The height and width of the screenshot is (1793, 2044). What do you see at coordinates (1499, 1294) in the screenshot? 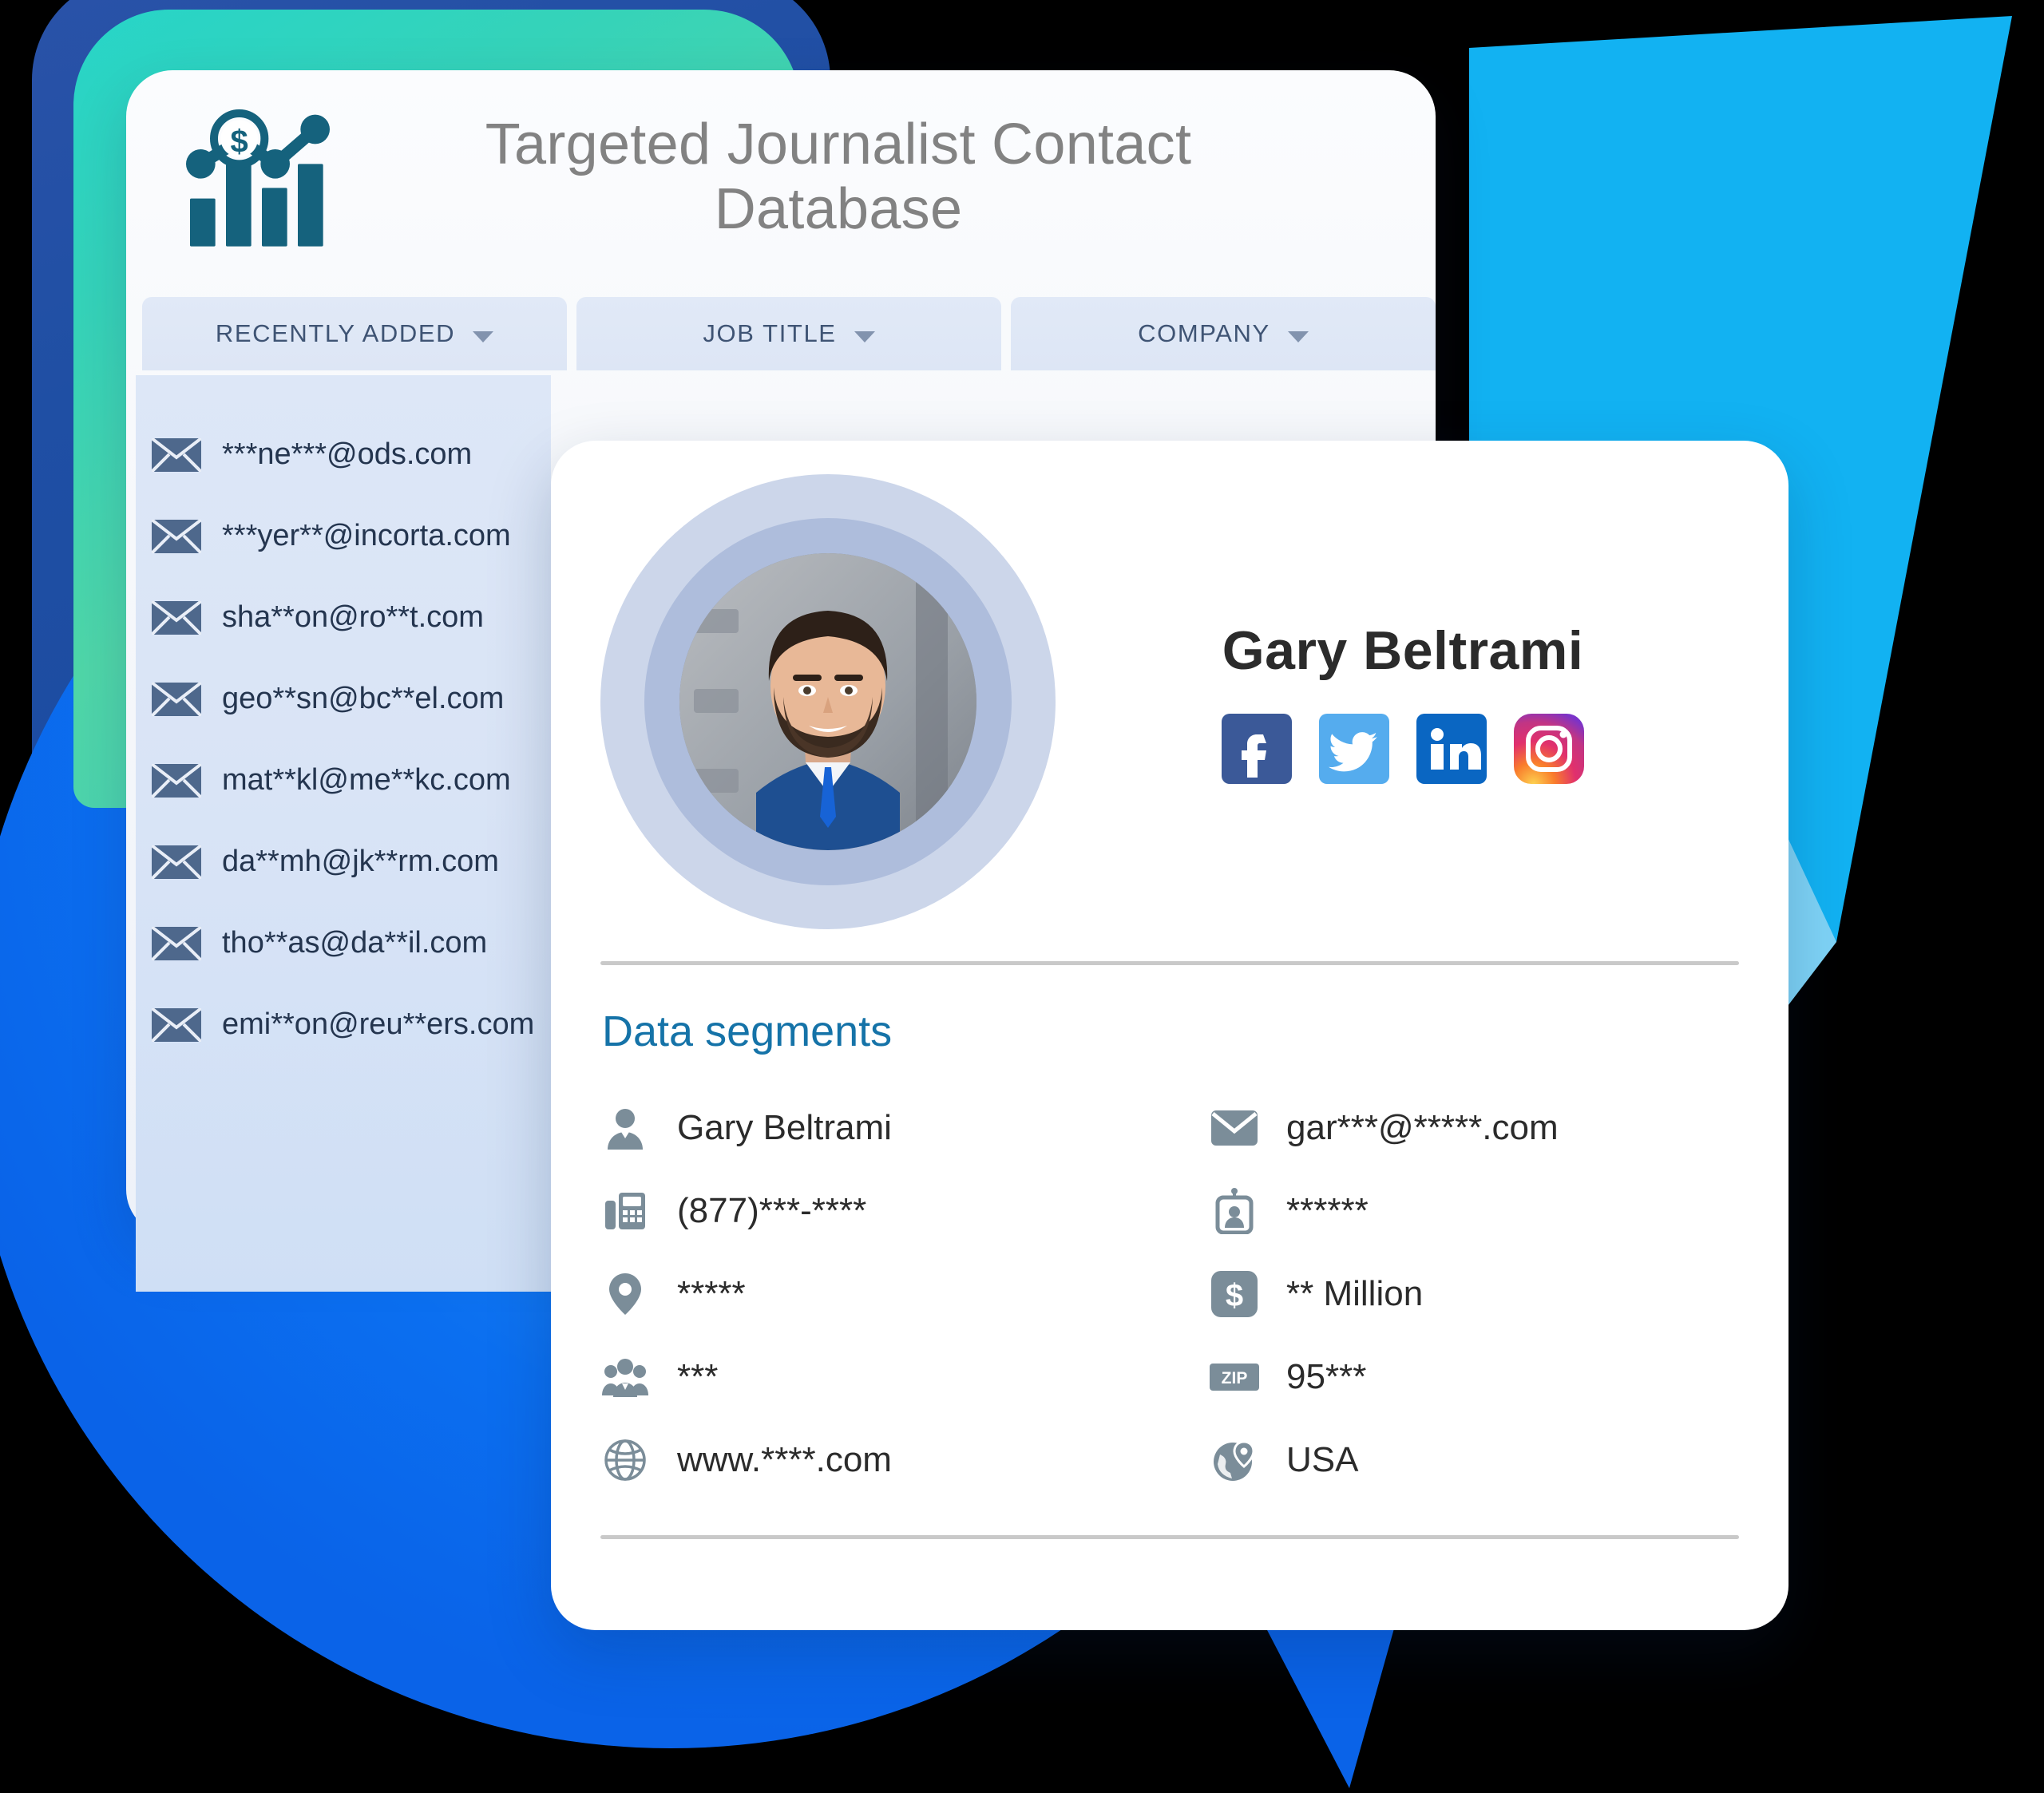
I see `segment-row-revenue: $ ** Million` at bounding box center [1499, 1294].